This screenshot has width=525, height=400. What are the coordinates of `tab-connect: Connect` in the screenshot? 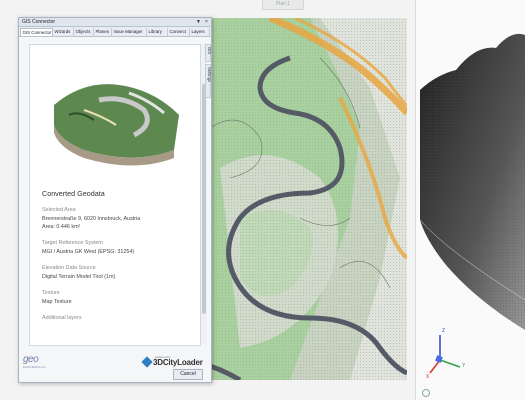 It's located at (179, 32).